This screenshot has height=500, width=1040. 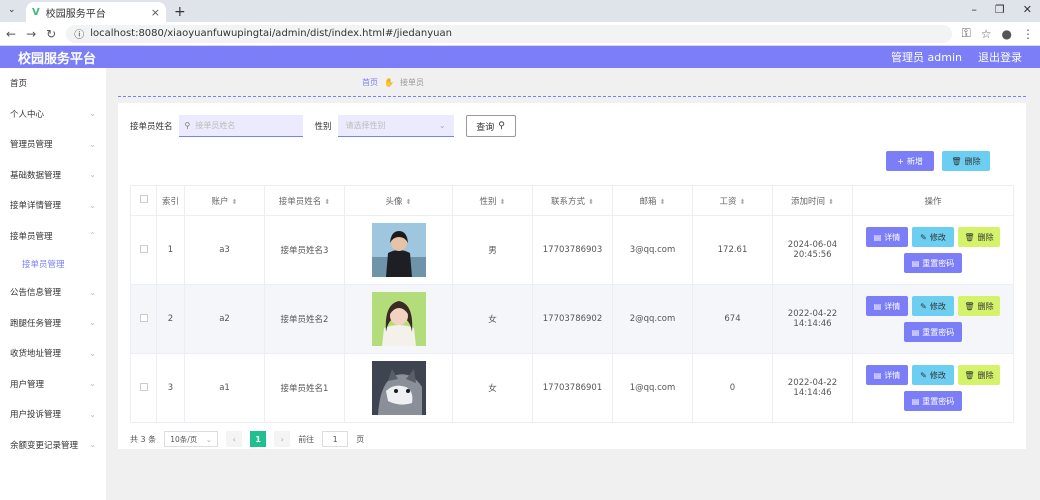 What do you see at coordinates (572, 200) in the screenshot?
I see `col-phone: 联系方式 ⬍` at bounding box center [572, 200].